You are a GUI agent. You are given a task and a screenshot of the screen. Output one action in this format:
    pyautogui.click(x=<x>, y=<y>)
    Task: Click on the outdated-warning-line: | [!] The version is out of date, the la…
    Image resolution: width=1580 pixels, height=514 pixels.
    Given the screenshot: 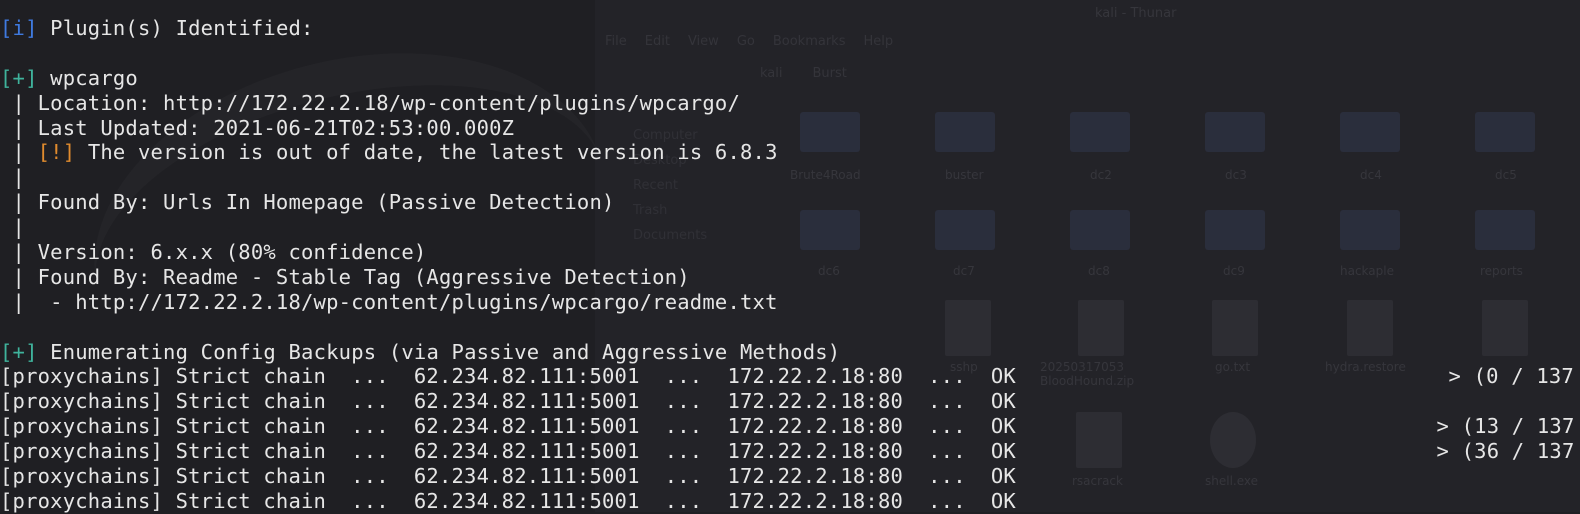 What is the action you would take?
    pyautogui.click(x=790, y=152)
    